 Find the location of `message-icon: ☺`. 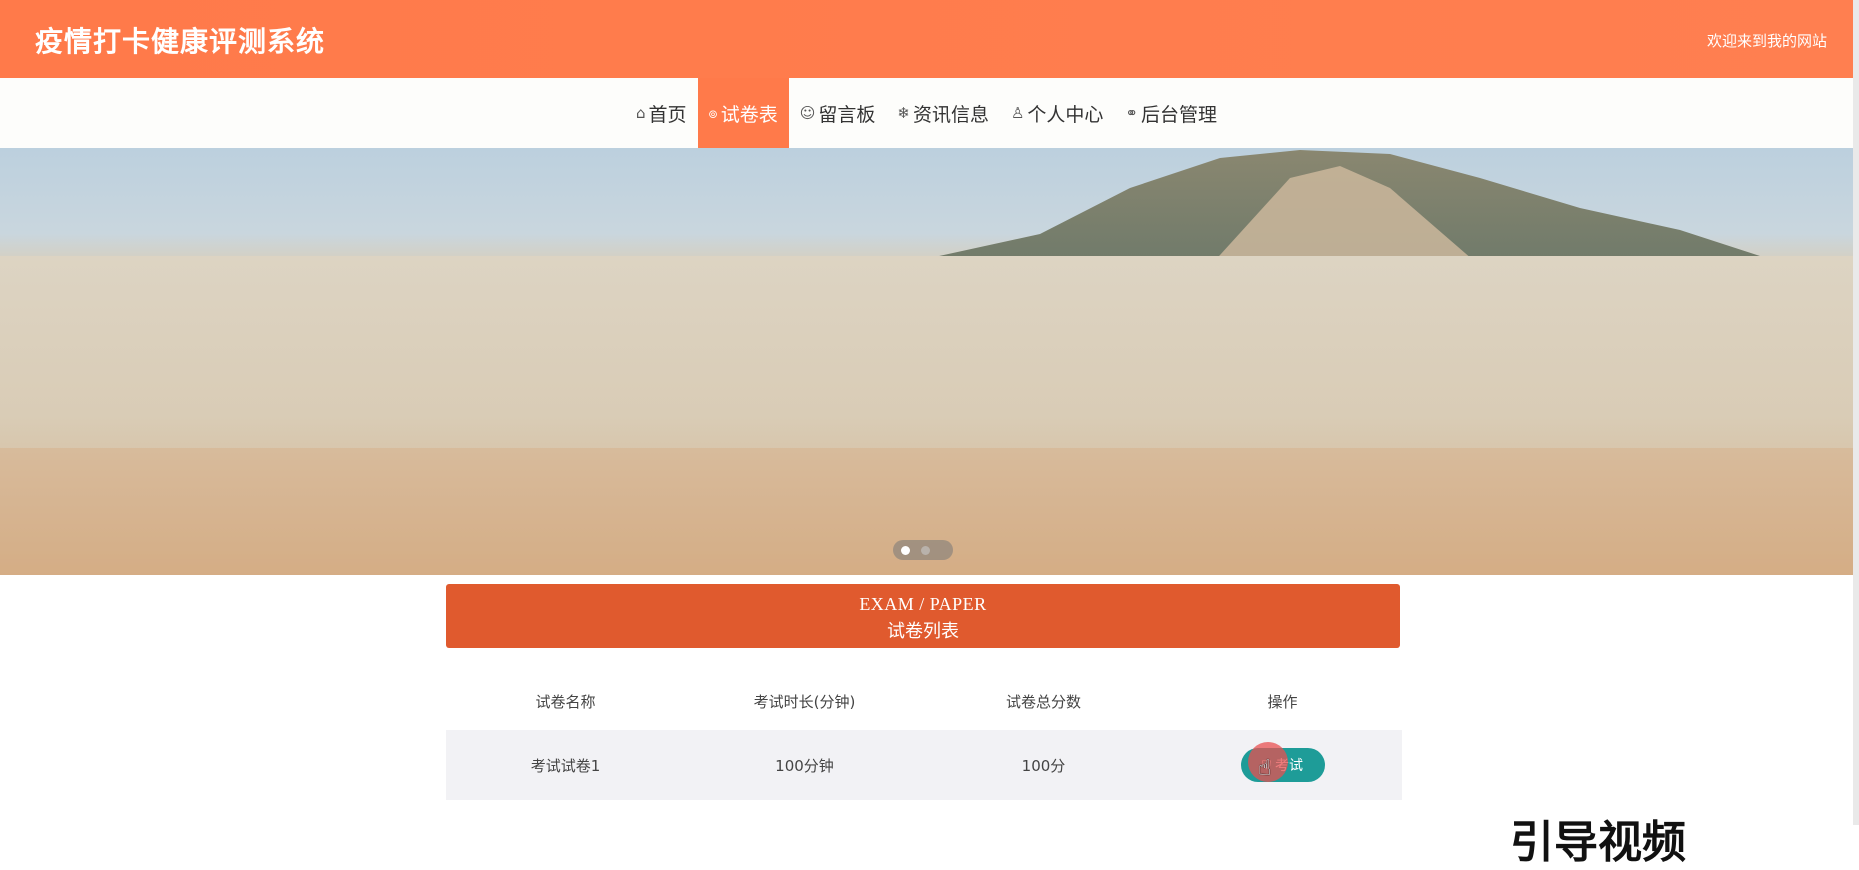

message-icon: ☺ is located at coordinates (807, 113).